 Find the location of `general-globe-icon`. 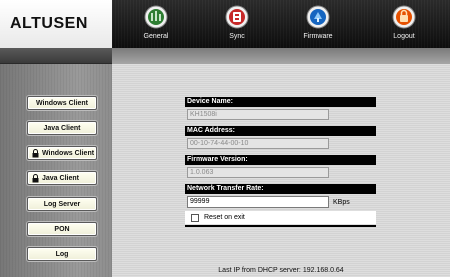

general-globe-icon is located at coordinates (156, 17).